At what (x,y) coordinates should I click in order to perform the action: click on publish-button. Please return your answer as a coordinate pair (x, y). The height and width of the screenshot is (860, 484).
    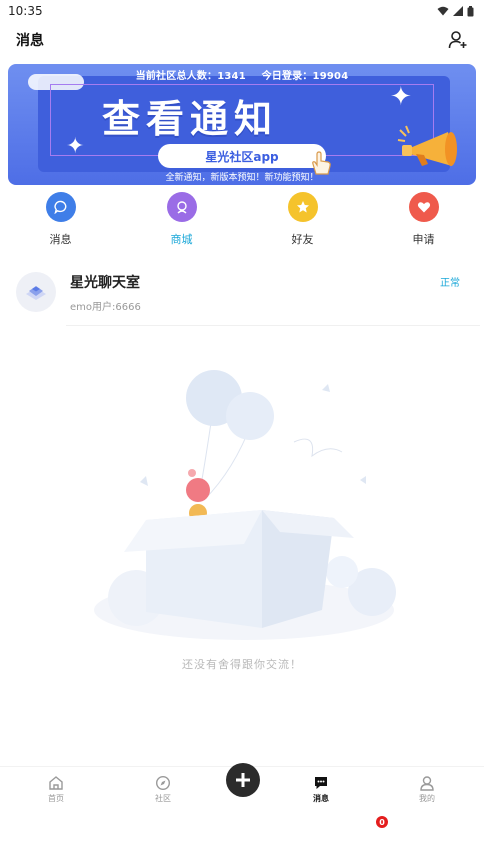
    Looking at the image, I should click on (243, 780).